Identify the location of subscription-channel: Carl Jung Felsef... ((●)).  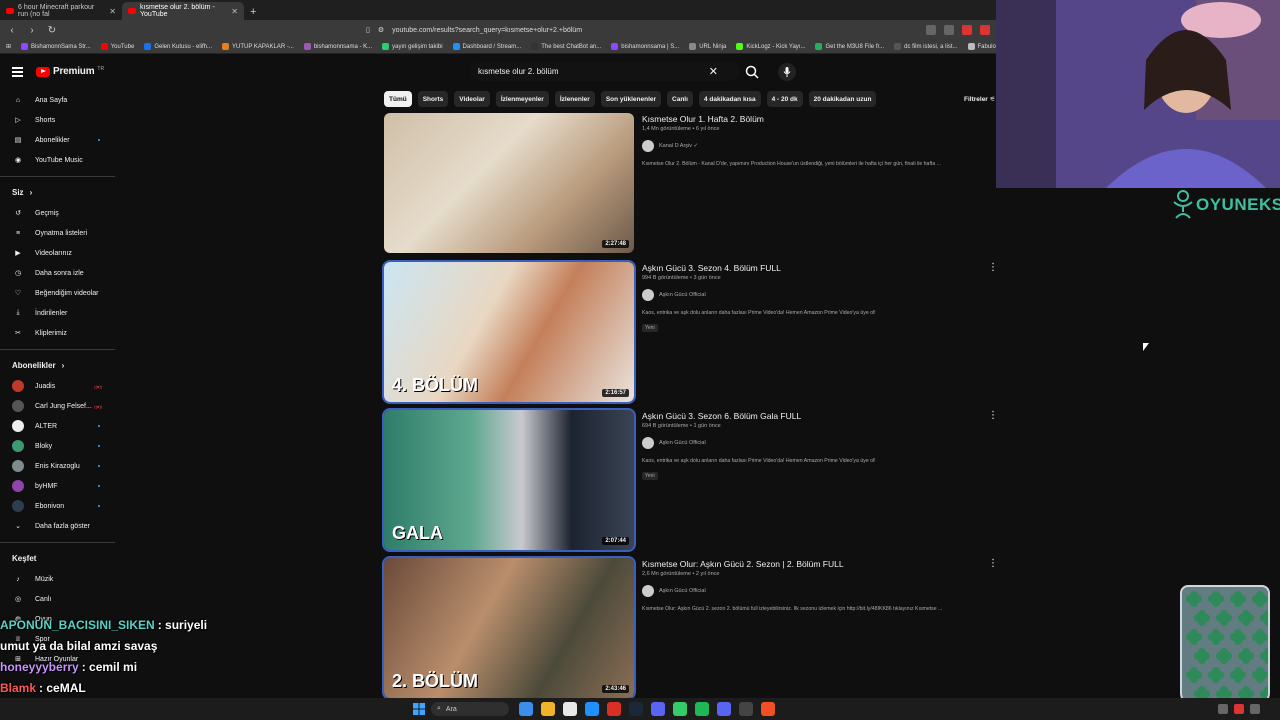
(57, 406).